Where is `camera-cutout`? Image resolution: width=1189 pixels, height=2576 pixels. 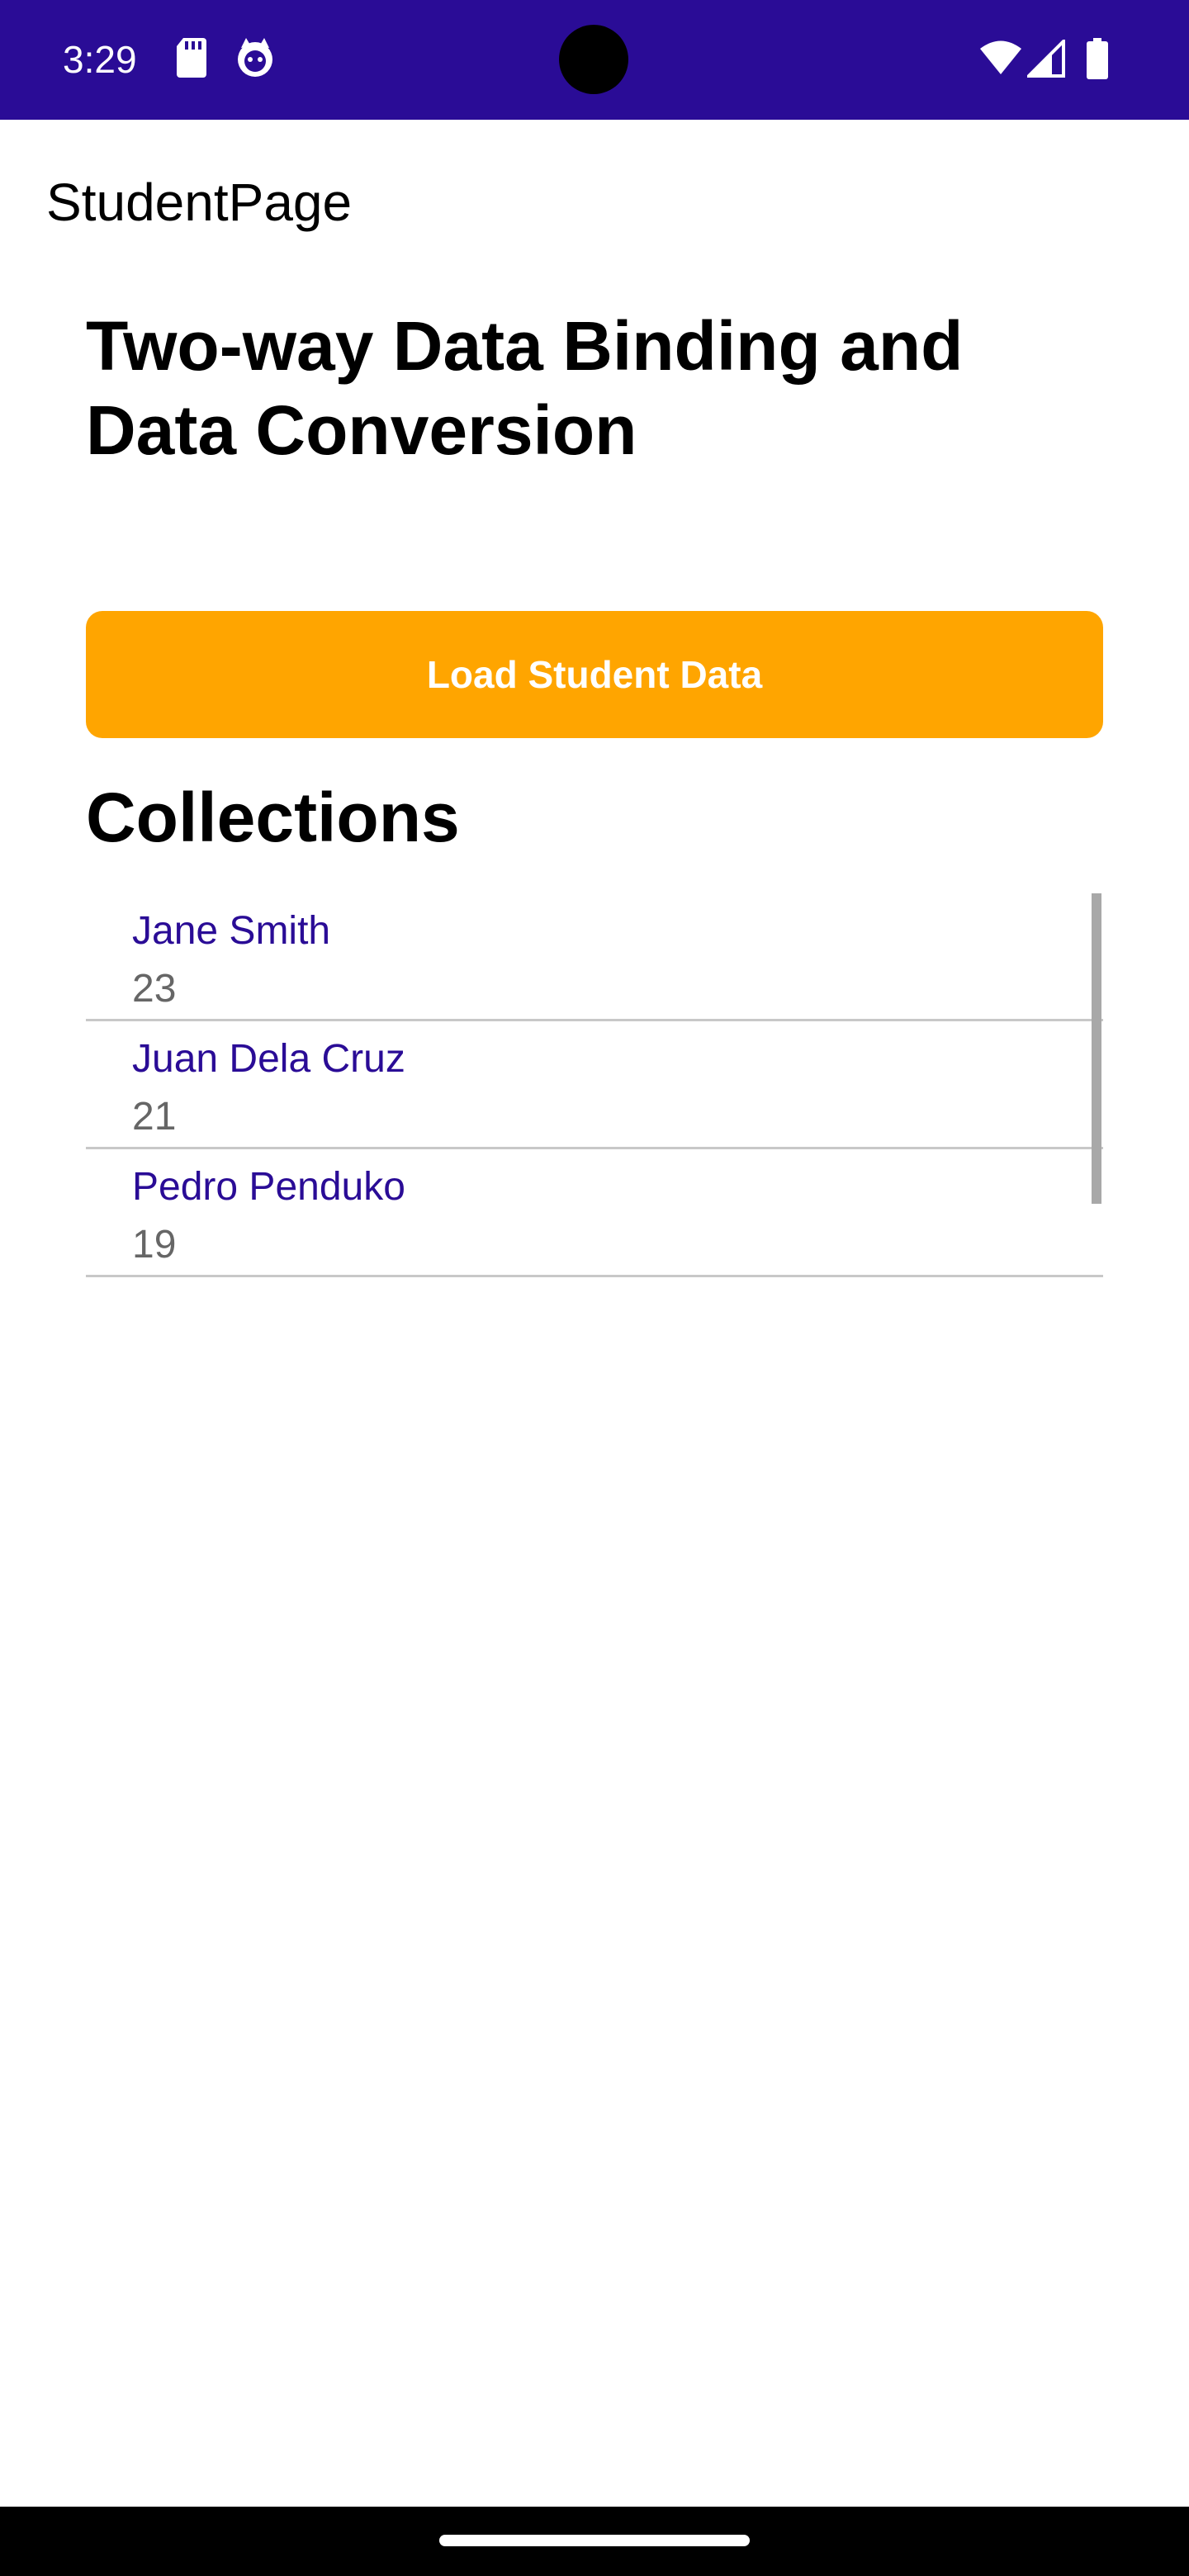
camera-cutout is located at coordinates (593, 59).